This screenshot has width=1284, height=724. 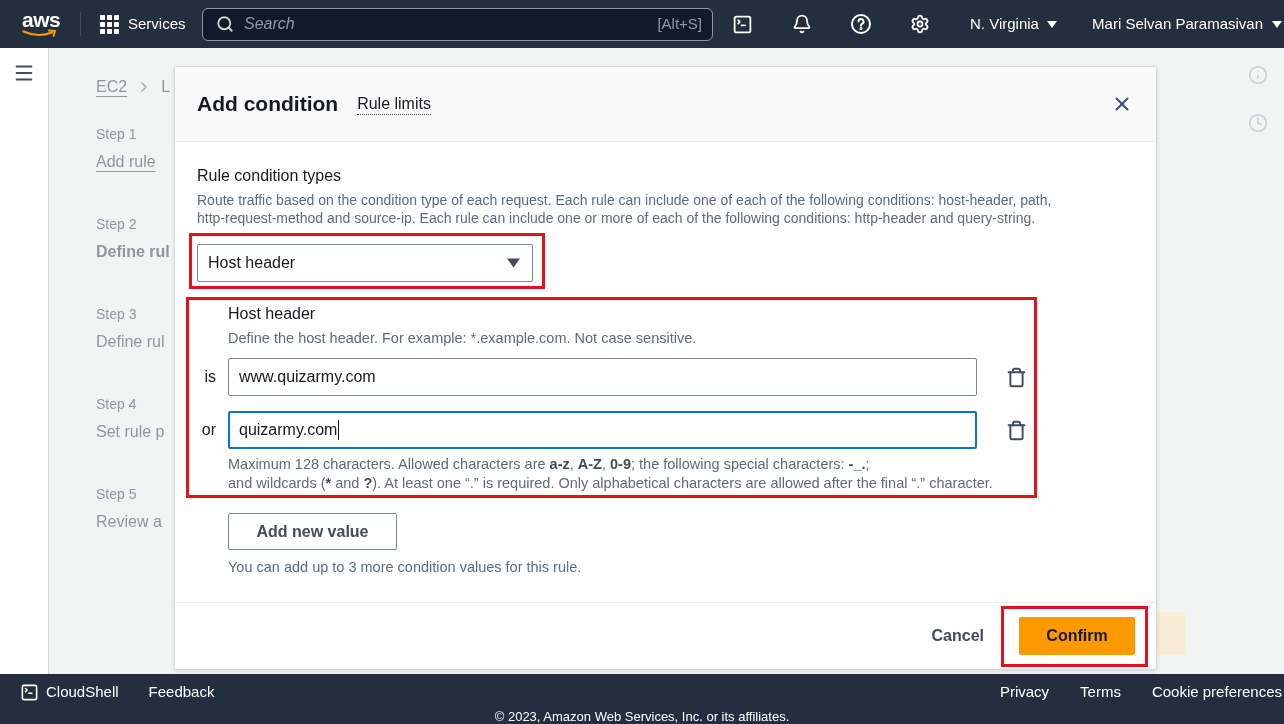 I want to click on cloudshell-button: CloudShell, so click(x=69, y=692).